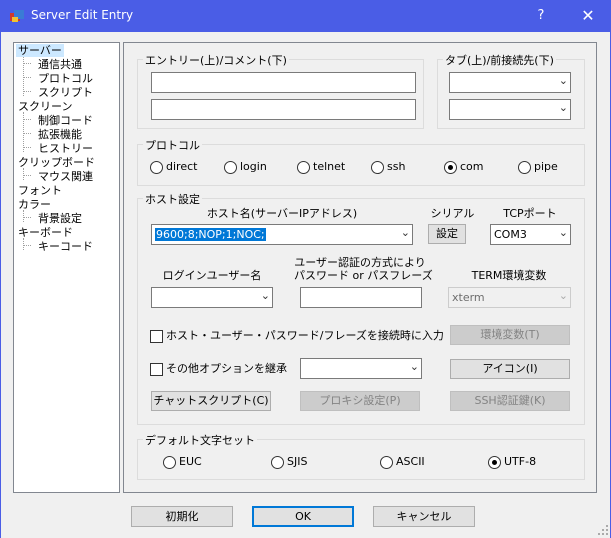 The width and height of the screenshot is (611, 538). Describe the element at coordinates (546, 166) in the screenshot. I see `protocol-pipe-label: pipe` at that location.